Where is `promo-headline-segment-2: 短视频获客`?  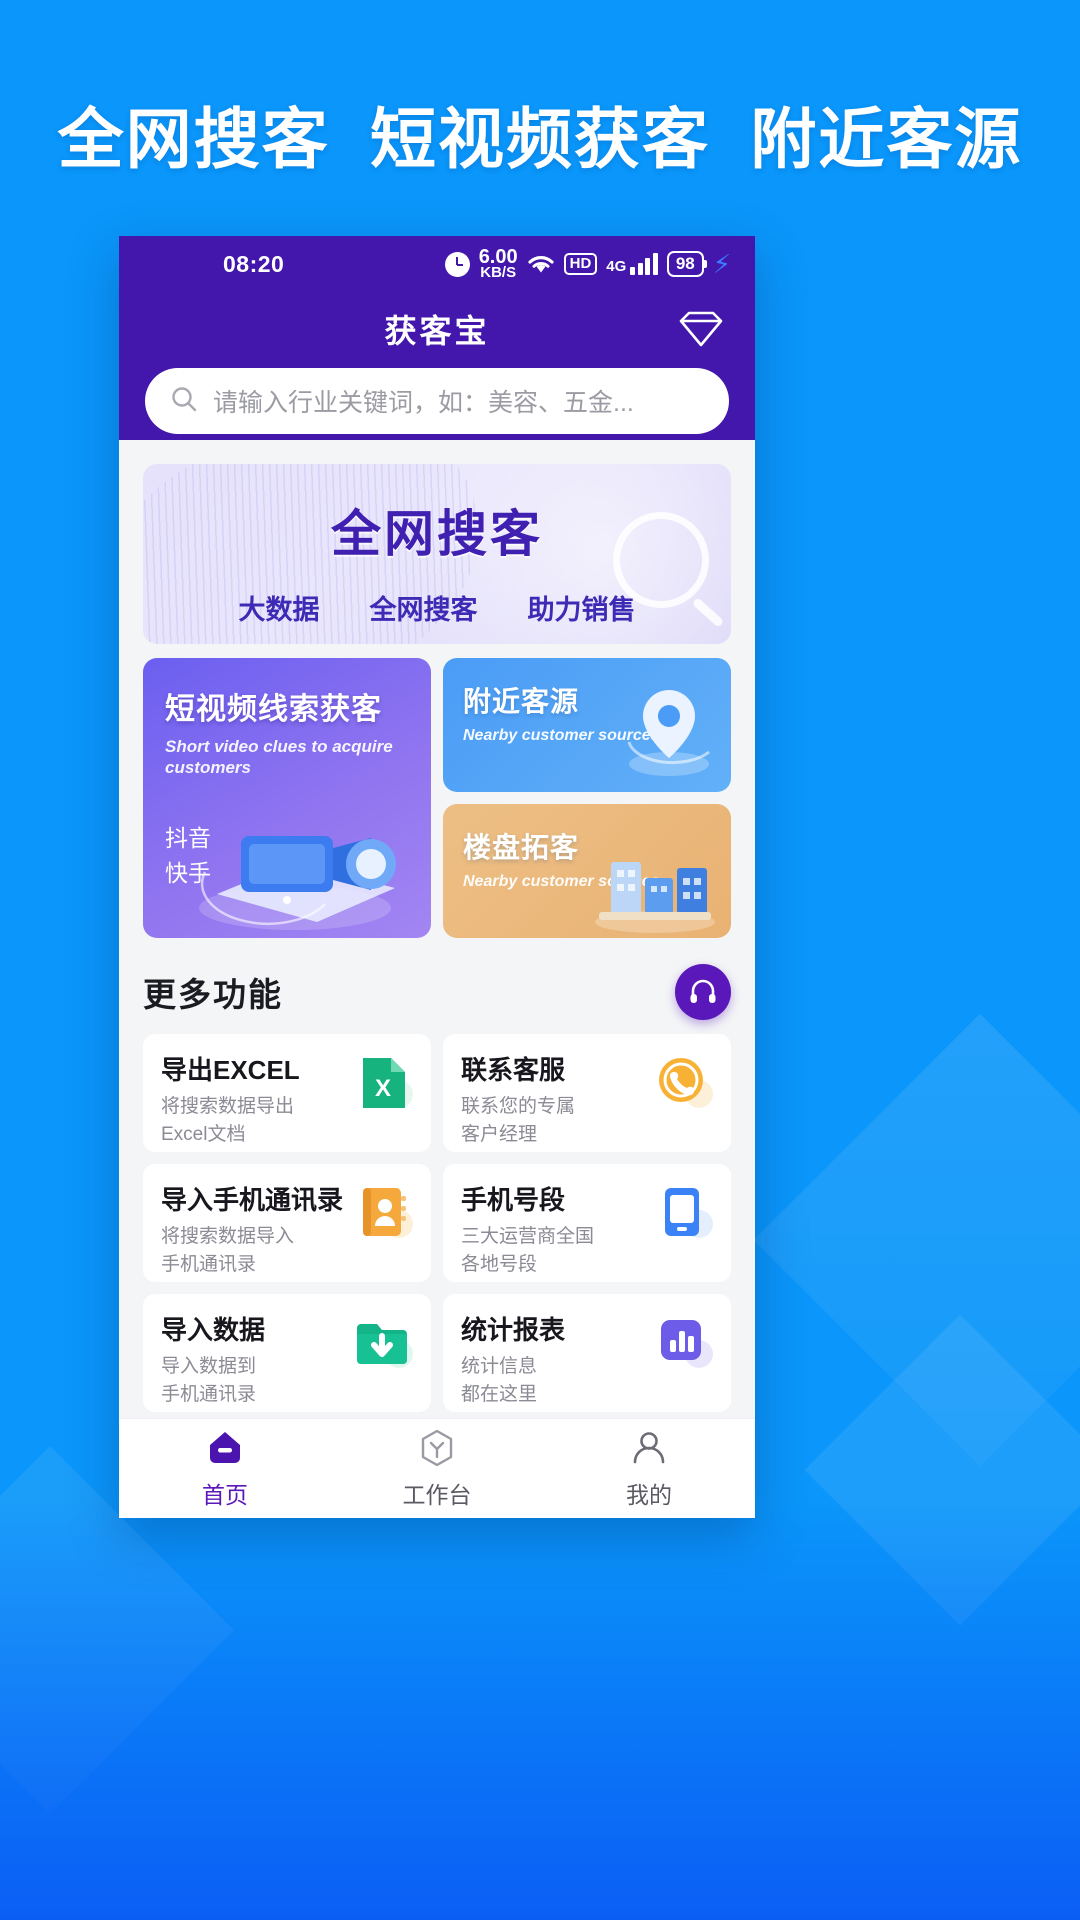 promo-headline-segment-2: 短视频获客 is located at coordinates (540, 139).